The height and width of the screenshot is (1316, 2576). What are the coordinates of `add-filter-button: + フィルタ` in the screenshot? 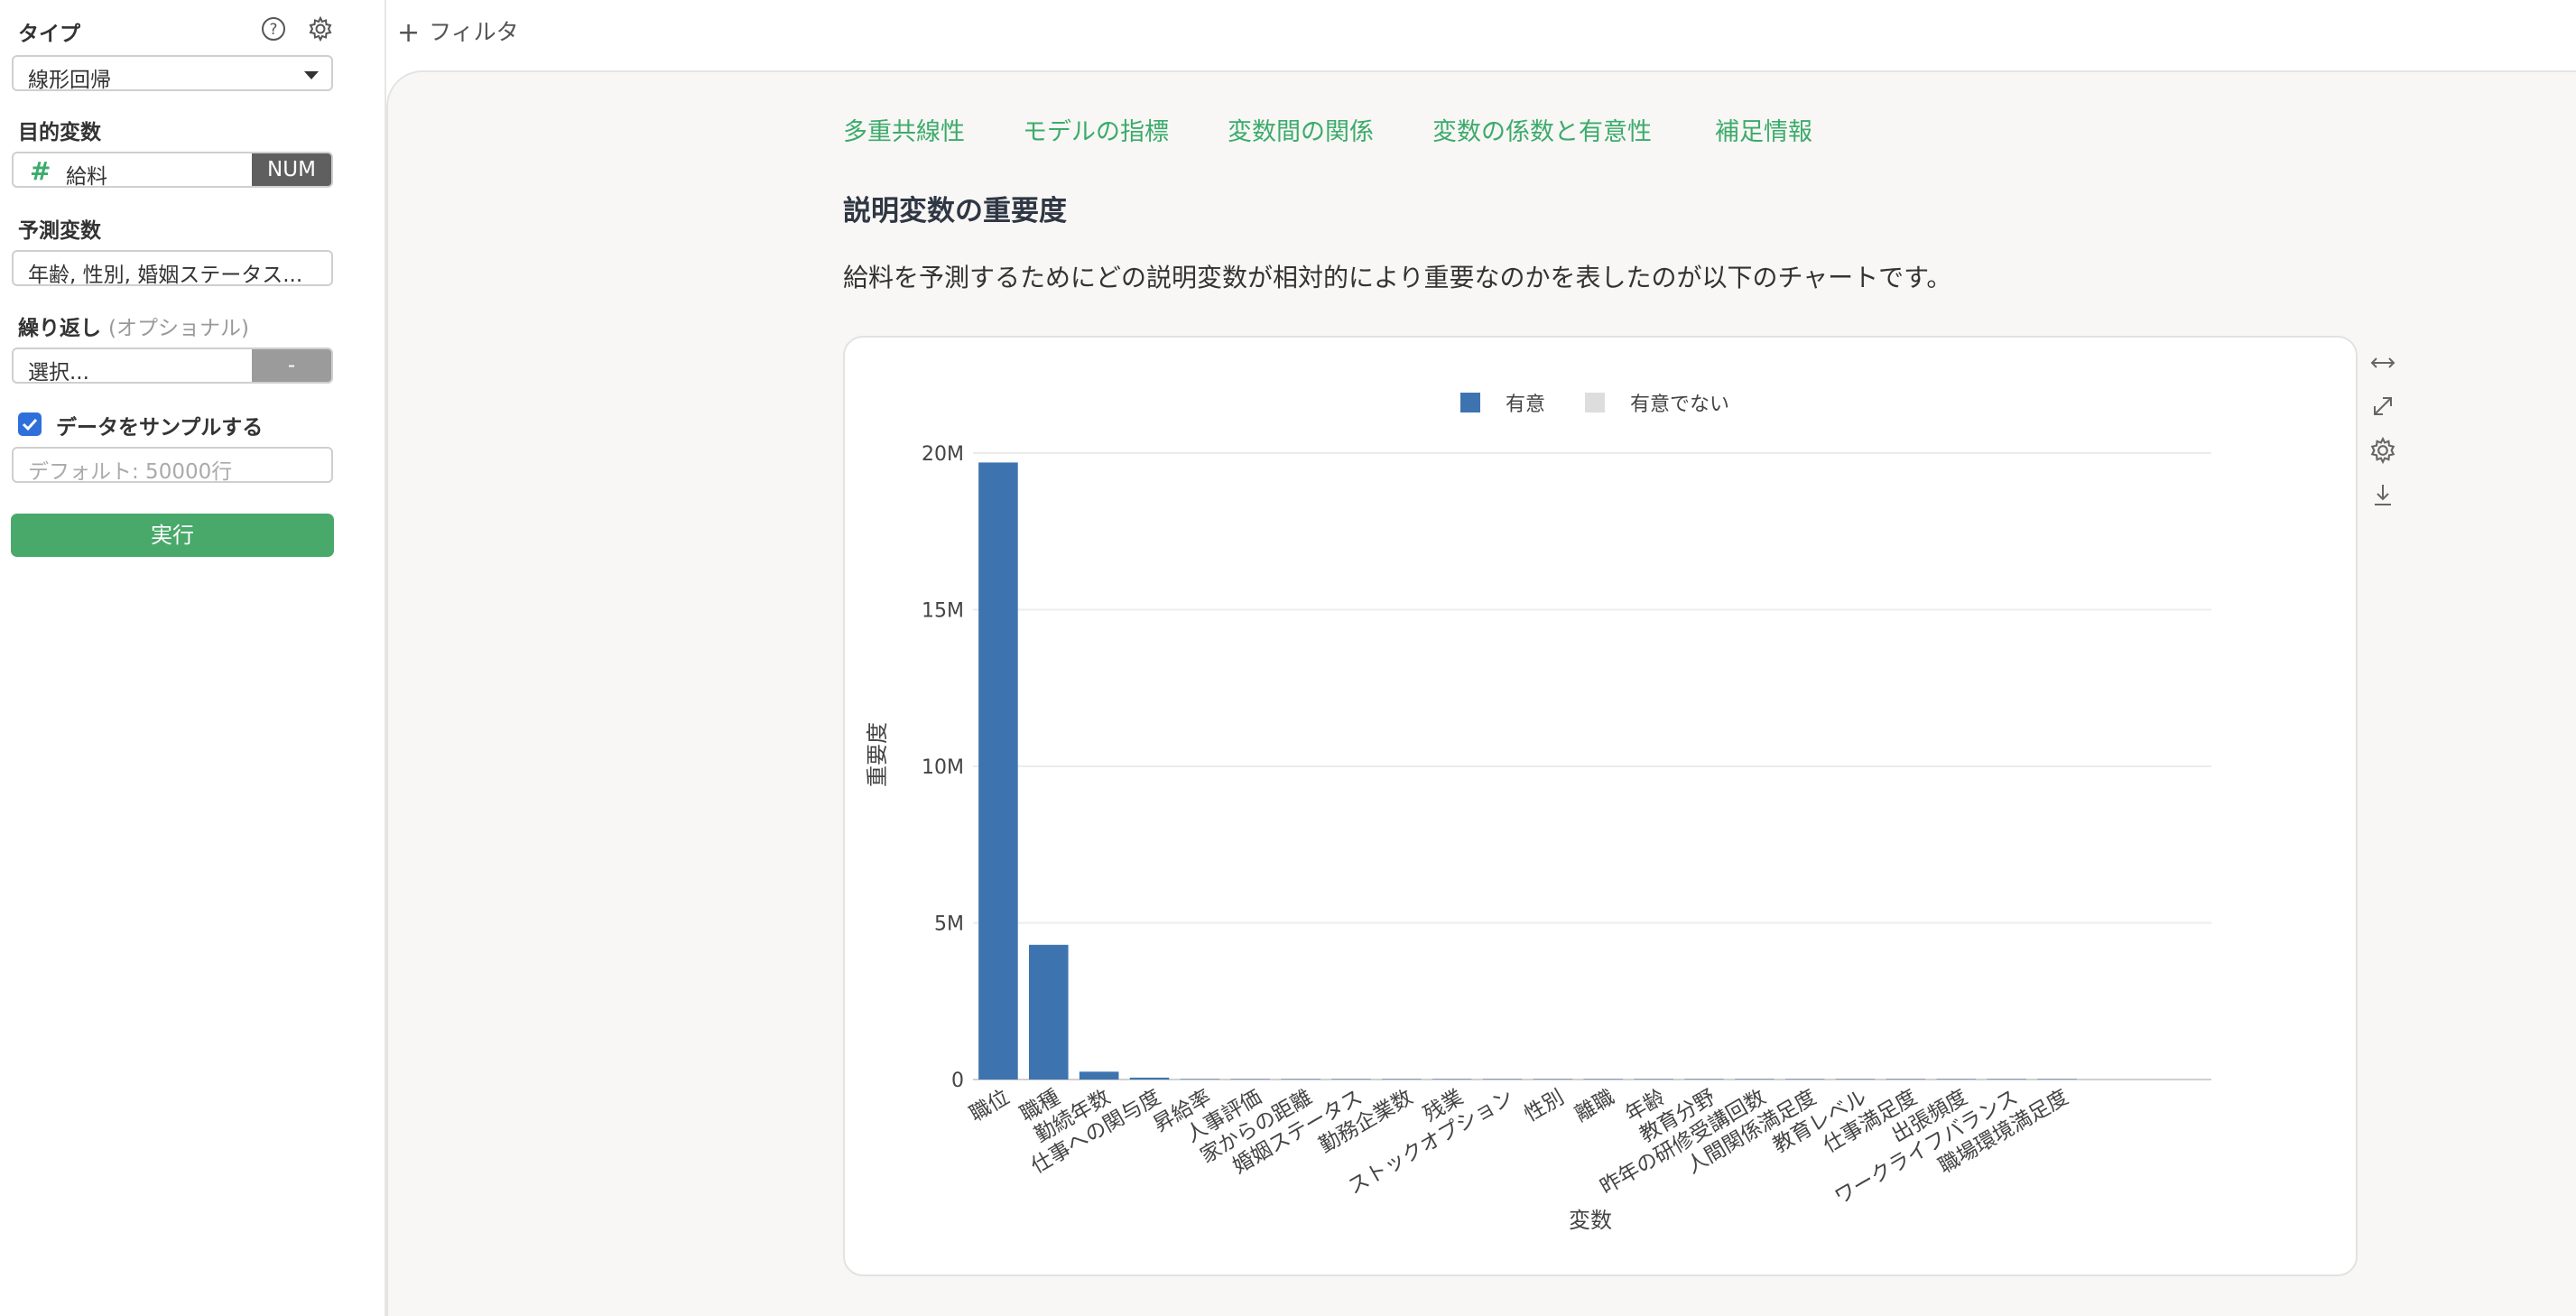 It's located at (458, 32).